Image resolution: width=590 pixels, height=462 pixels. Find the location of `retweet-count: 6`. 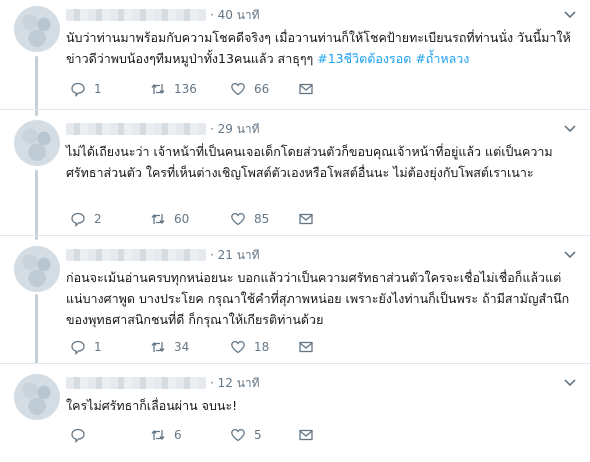

retweet-count: 6 is located at coordinates (178, 435).